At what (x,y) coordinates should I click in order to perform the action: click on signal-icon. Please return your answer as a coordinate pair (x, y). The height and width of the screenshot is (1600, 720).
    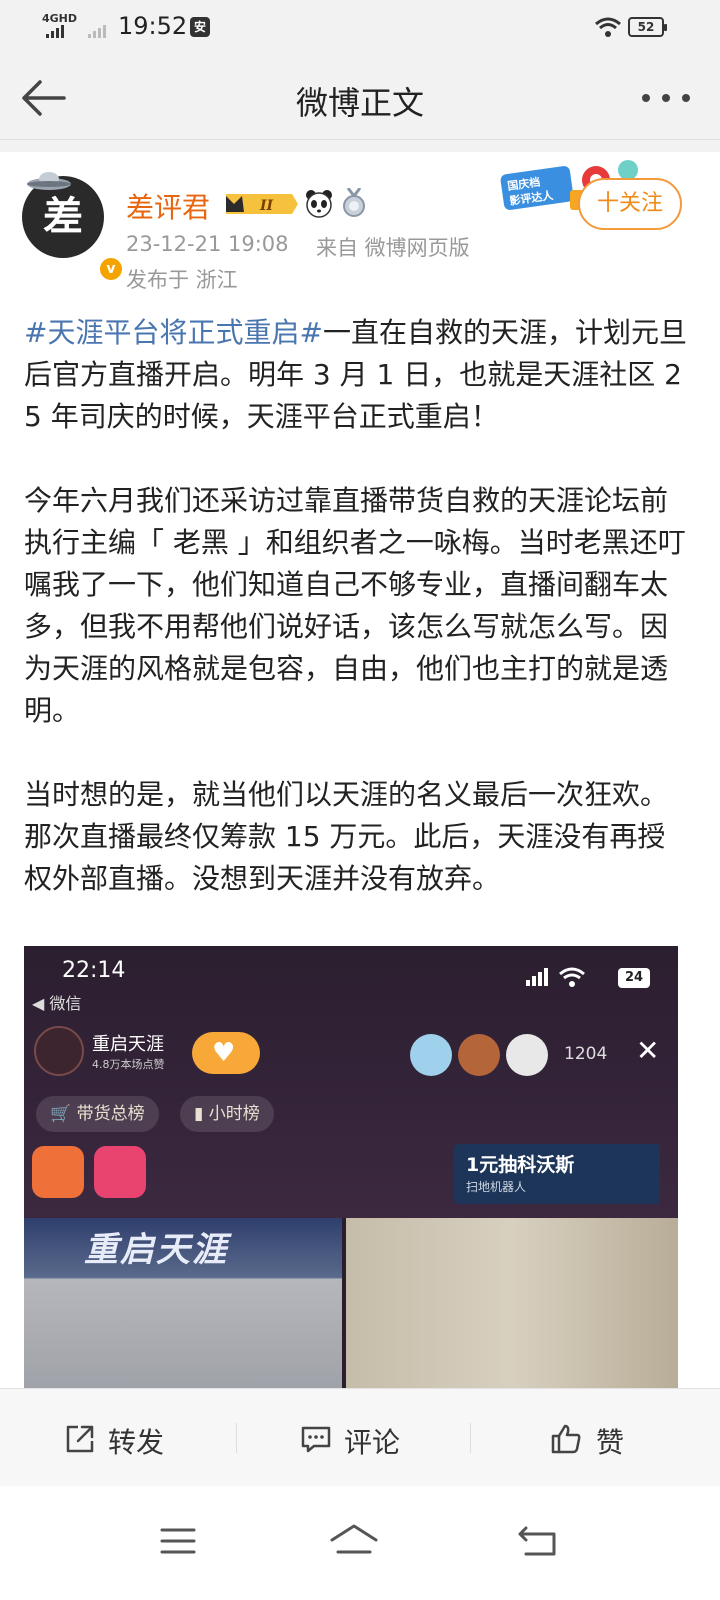
    Looking at the image, I should click on (58, 31).